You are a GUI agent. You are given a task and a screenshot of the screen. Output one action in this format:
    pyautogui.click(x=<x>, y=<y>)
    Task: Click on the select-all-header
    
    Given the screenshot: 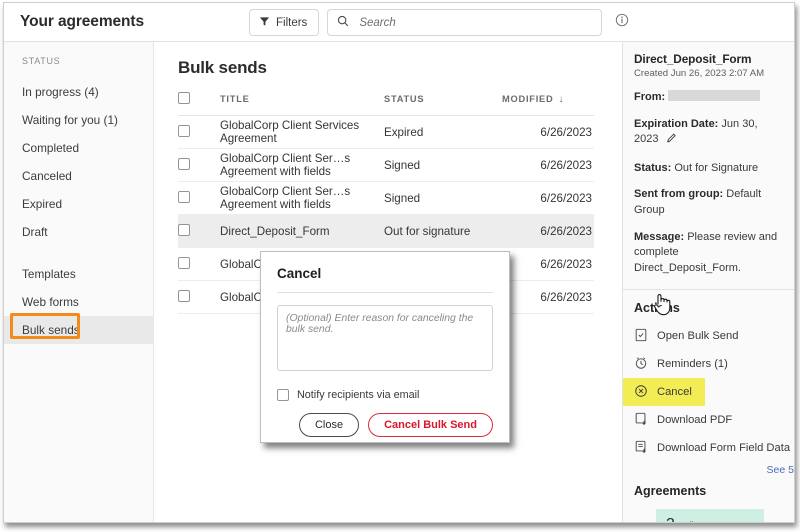 What is the action you would take?
    pyautogui.click(x=199, y=104)
    